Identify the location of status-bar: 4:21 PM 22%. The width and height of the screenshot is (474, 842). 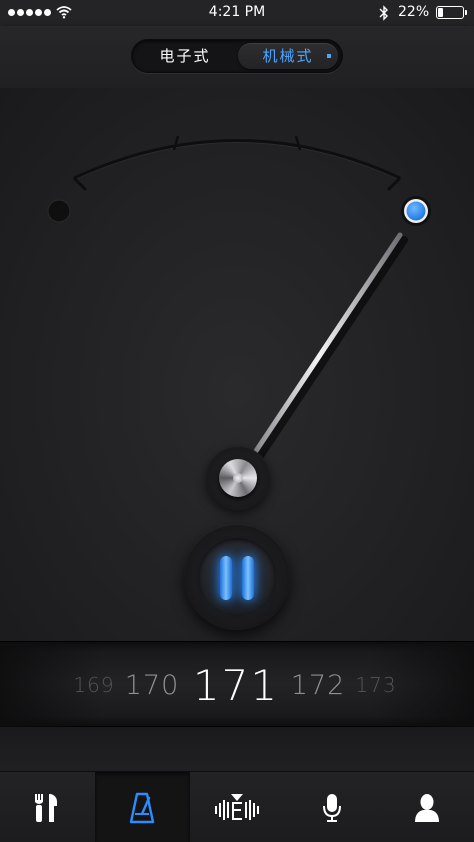
(237, 13).